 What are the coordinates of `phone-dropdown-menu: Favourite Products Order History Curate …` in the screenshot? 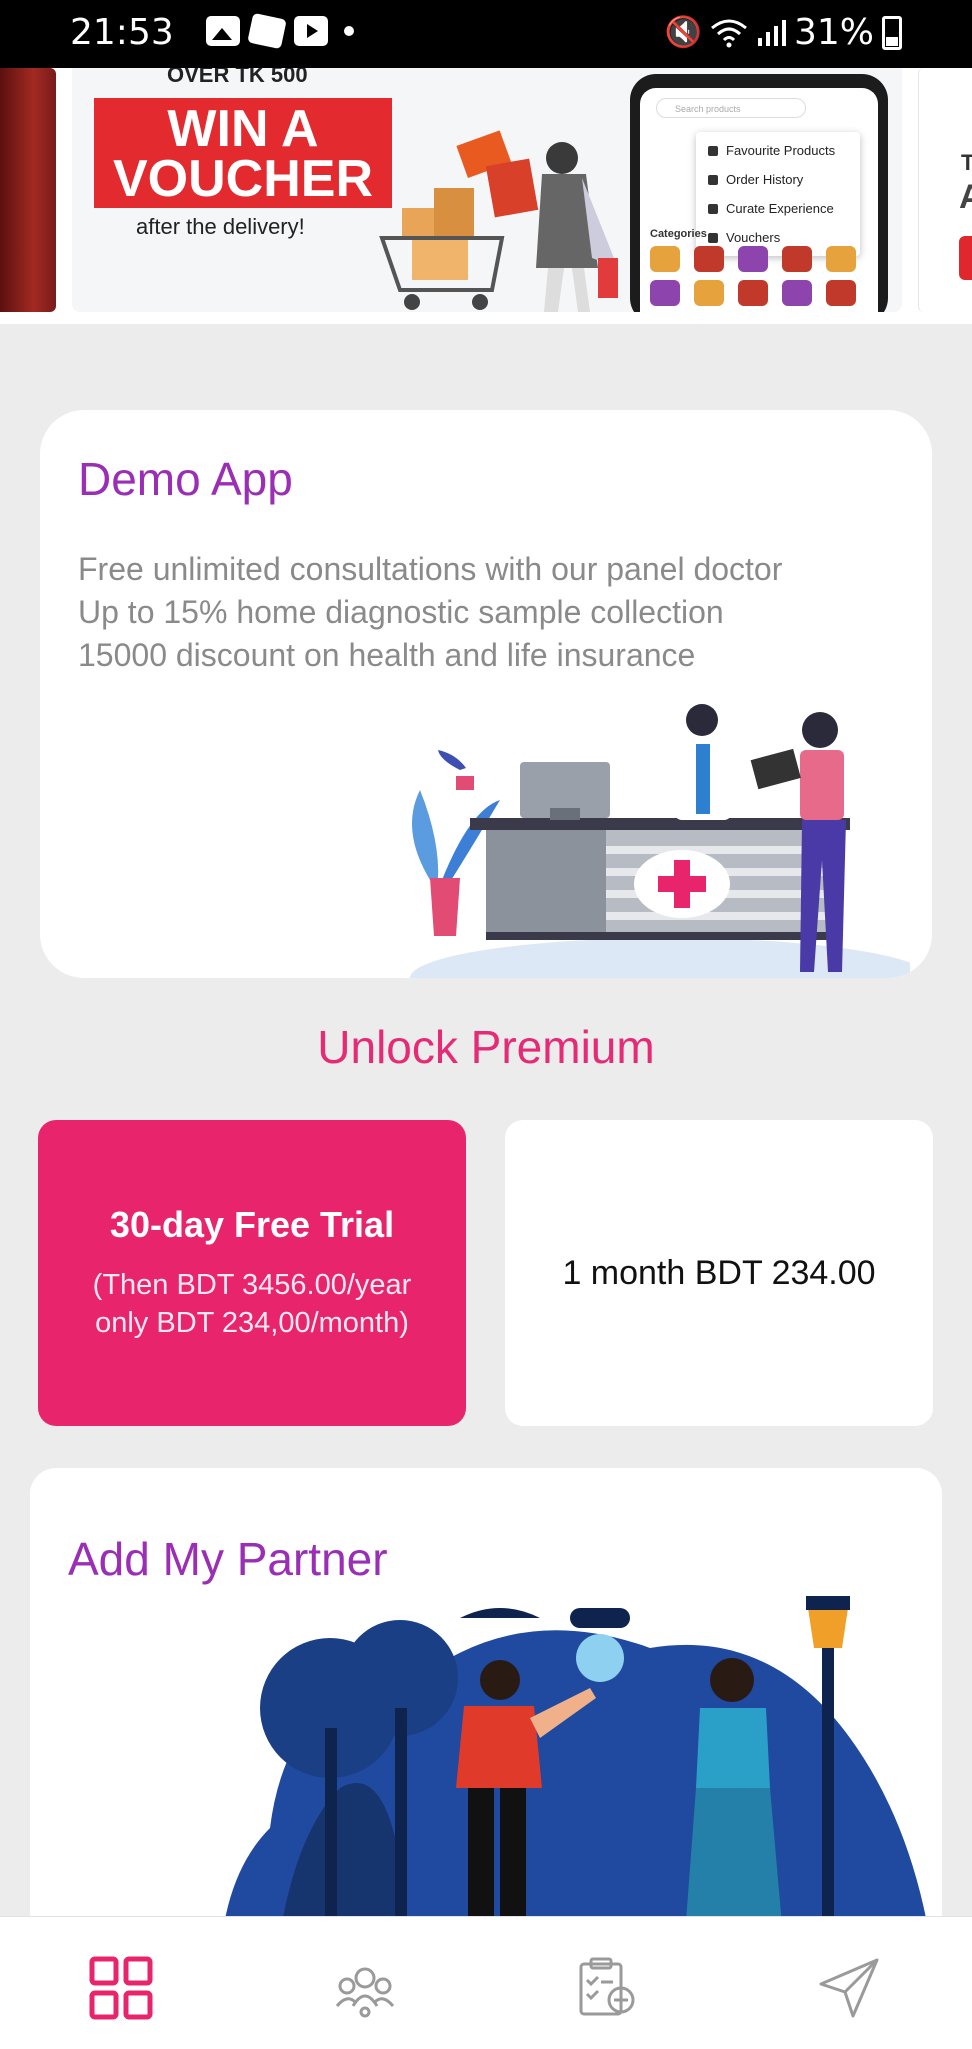 It's located at (778, 194).